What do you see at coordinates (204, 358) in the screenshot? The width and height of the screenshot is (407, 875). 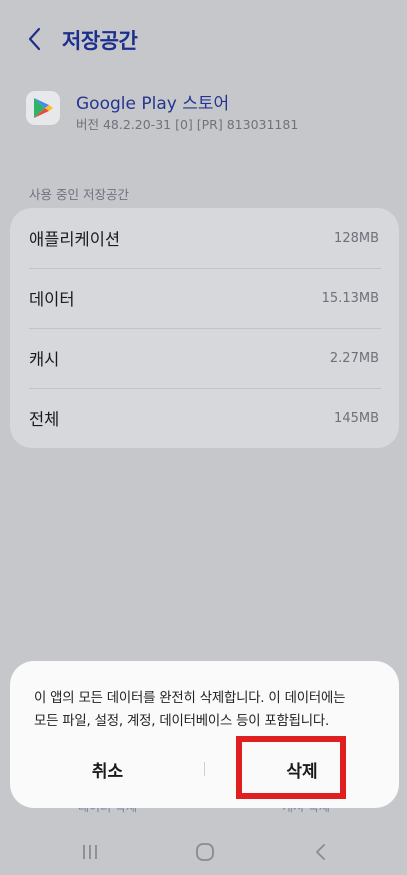 I see `storage-row-cache: 캐시 2.27MB` at bounding box center [204, 358].